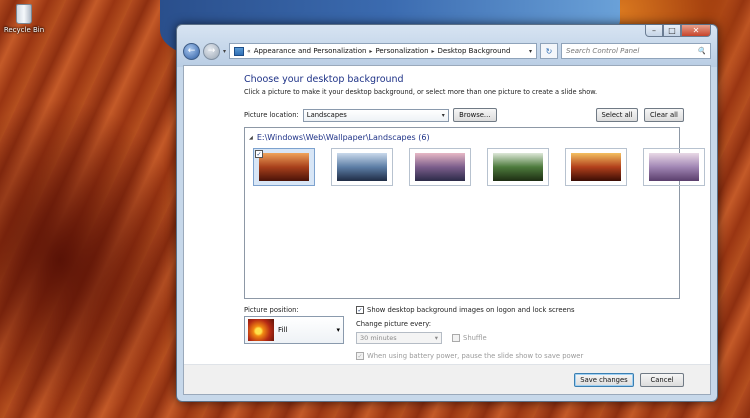  Describe the element at coordinates (259, 154) in the screenshot. I see `thumbnail-checkbox: ✓` at that location.